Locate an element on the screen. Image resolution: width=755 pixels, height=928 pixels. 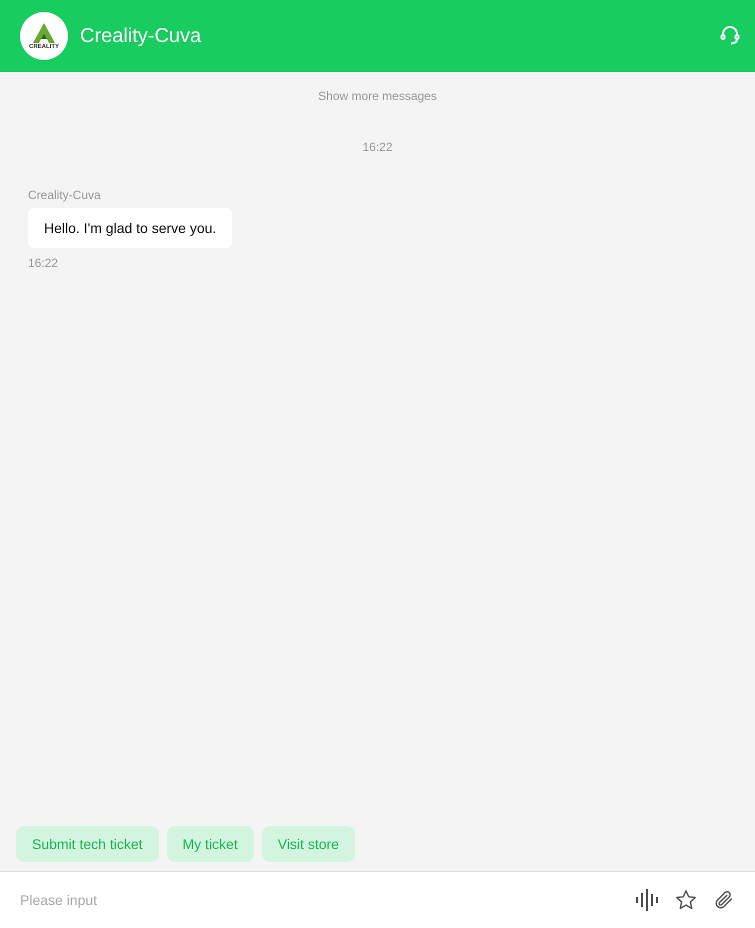
quick-action-button: Submit tech ticket is located at coordinates (87, 844).